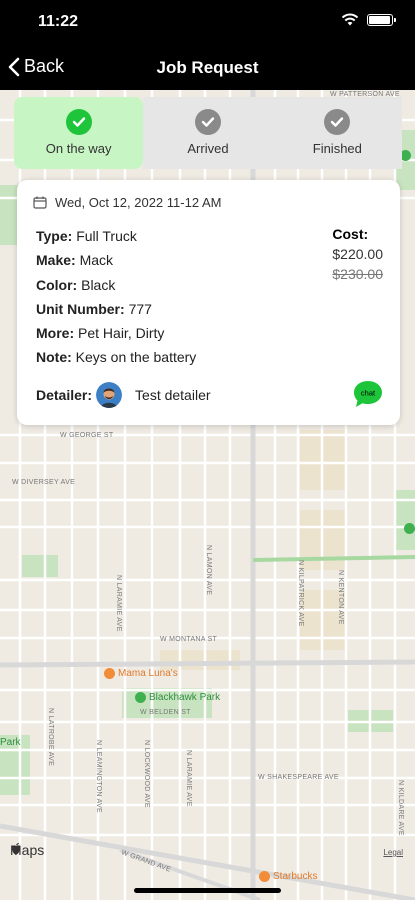  What do you see at coordinates (300, 593) in the screenshot?
I see `street-label: N KILPATRICK AVE` at bounding box center [300, 593].